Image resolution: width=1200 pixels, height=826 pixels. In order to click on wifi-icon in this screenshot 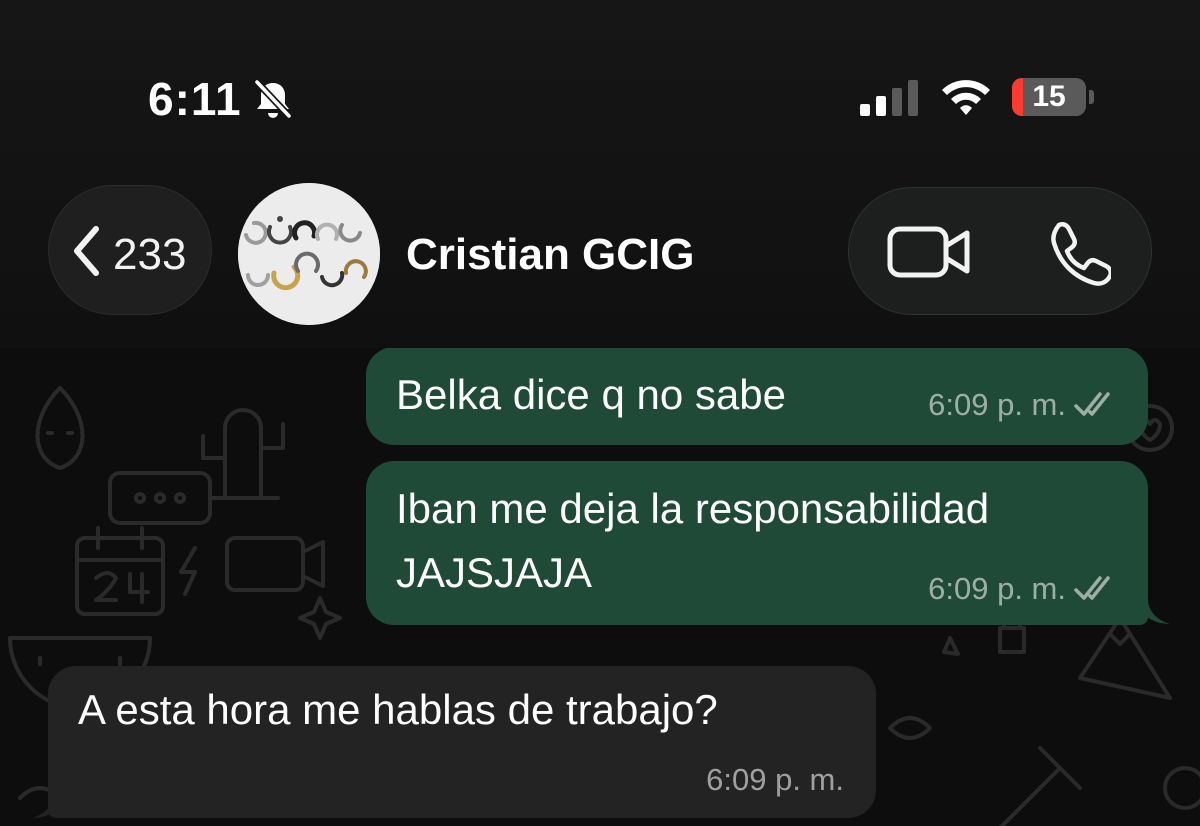, I will do `click(966, 97)`.